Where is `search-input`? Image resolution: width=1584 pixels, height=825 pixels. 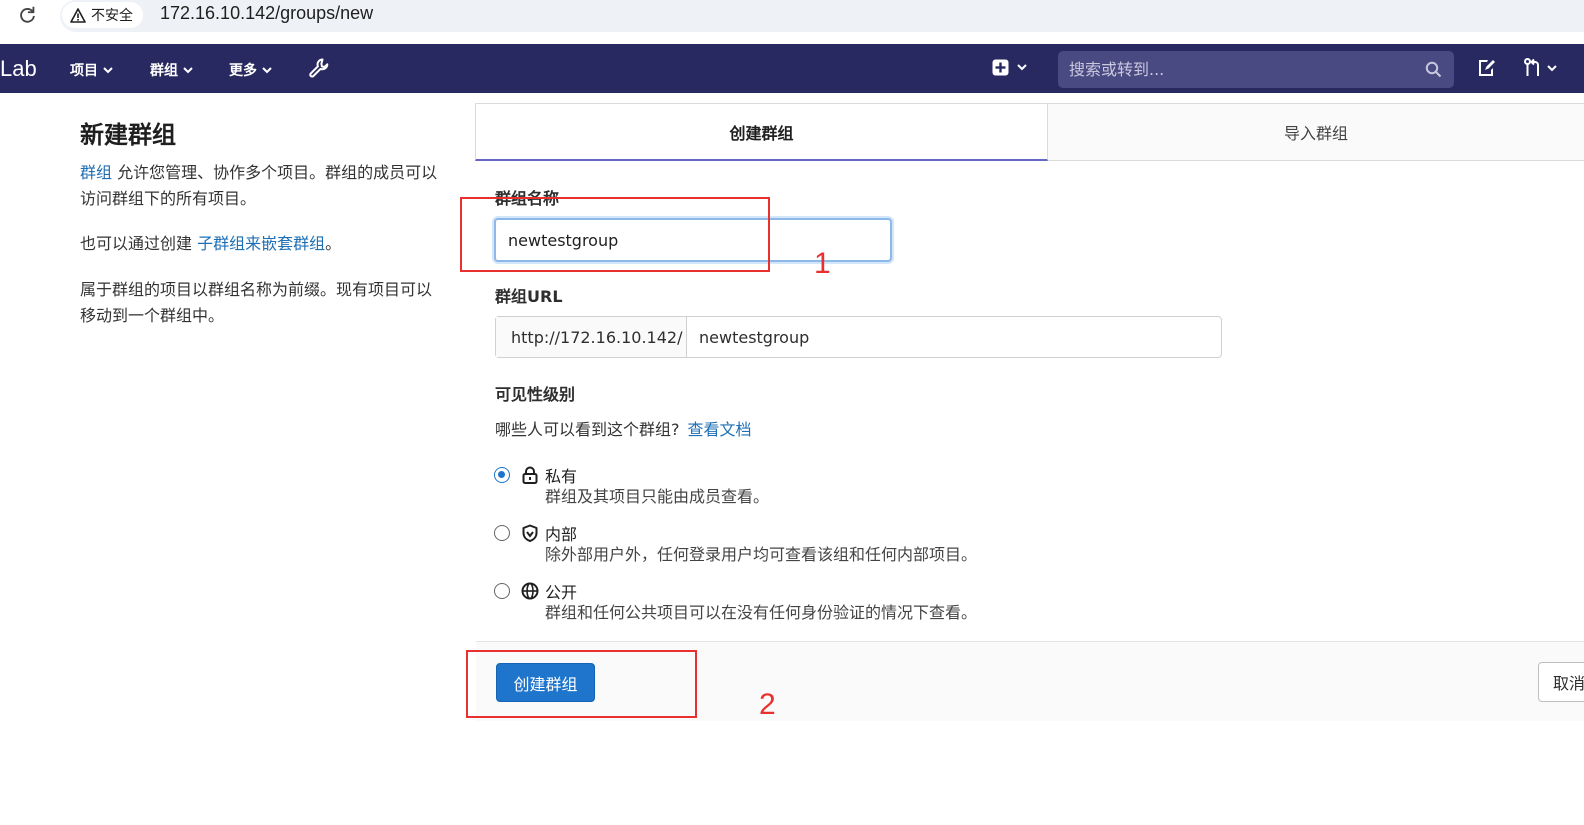
search-input is located at coordinates (1238, 69).